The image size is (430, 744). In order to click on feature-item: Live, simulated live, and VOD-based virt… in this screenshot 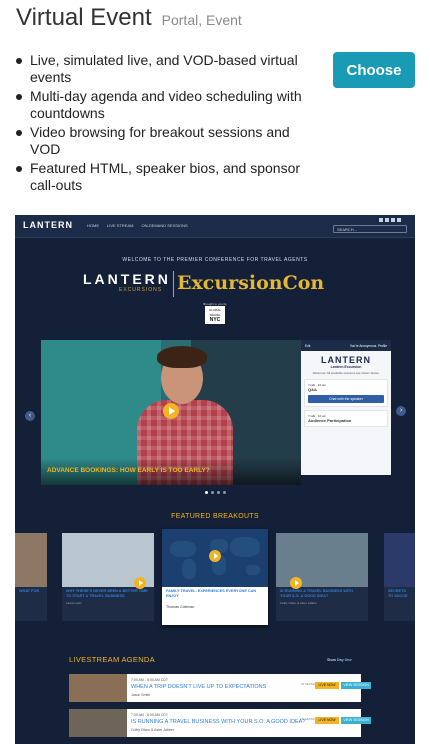, I will do `click(166, 69)`.